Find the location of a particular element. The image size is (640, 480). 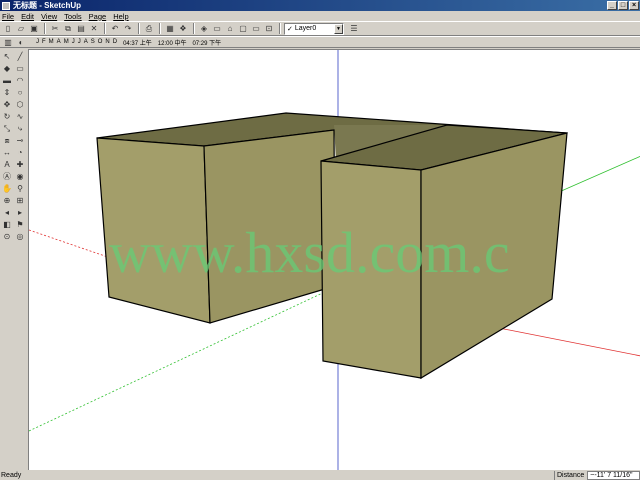

arc-icon: ◠ is located at coordinates (20, 81).